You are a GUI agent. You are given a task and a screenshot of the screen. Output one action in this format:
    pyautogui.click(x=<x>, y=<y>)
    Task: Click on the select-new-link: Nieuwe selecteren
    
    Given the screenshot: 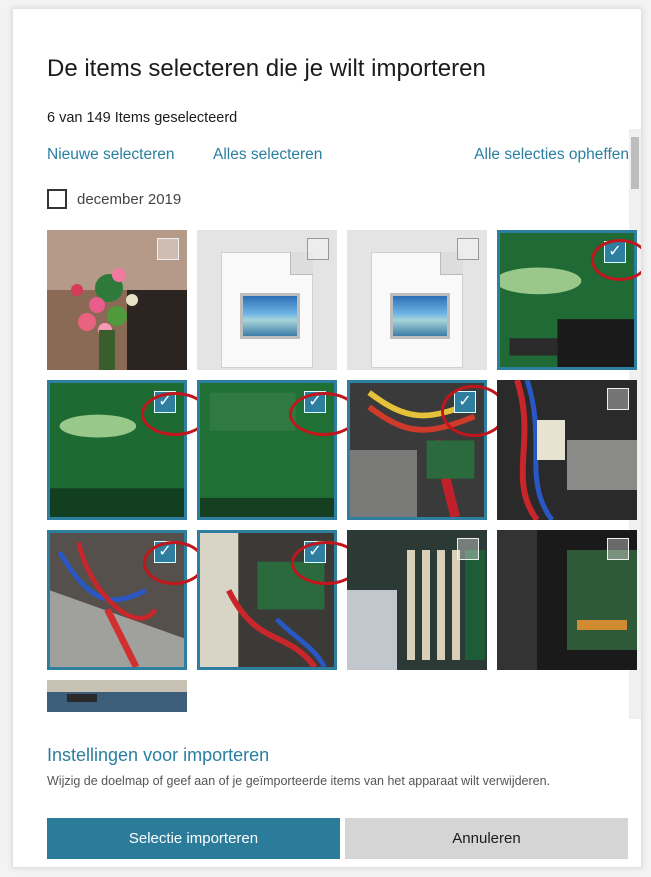 What is the action you would take?
    pyautogui.click(x=111, y=155)
    